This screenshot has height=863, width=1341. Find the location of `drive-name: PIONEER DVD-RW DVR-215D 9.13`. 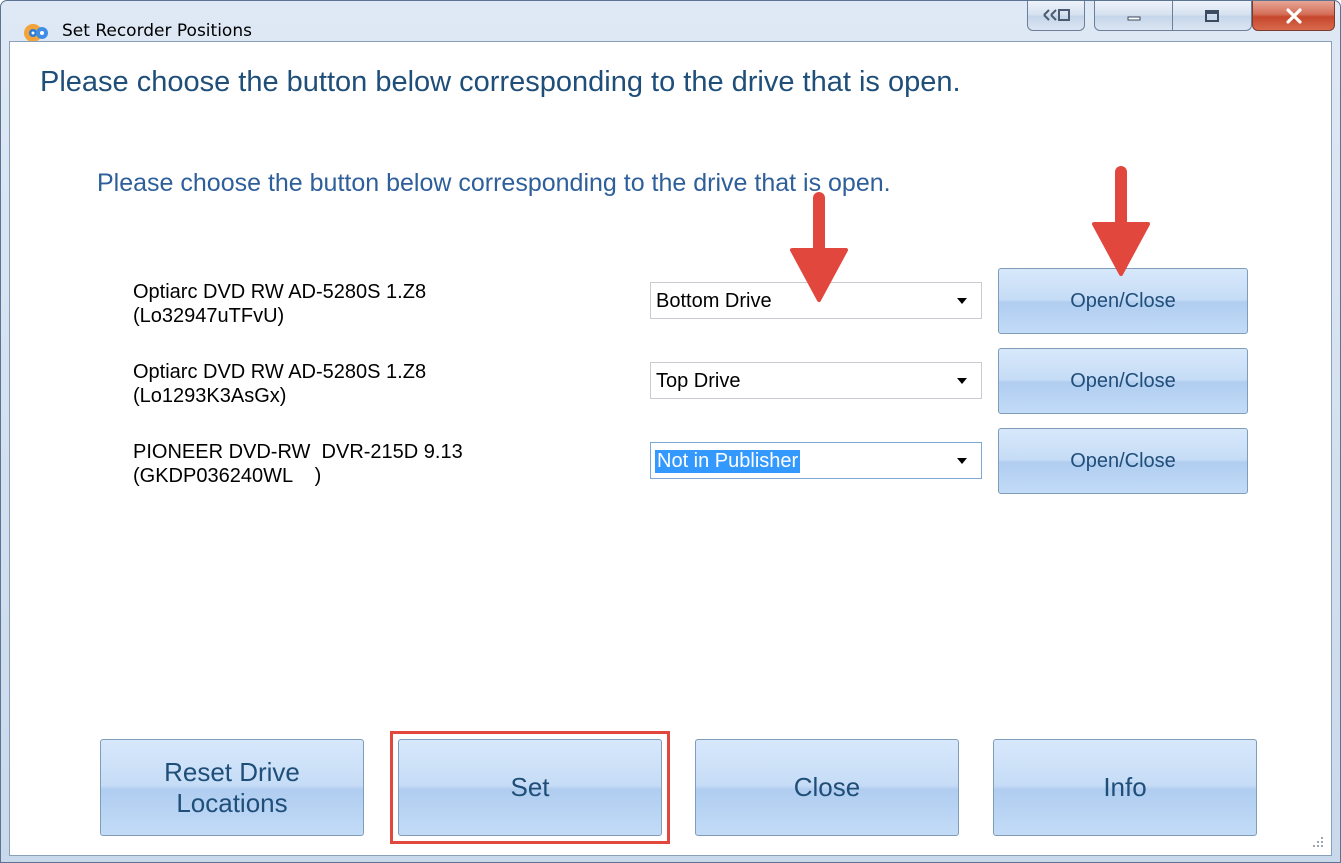

drive-name: PIONEER DVD-RW DVR-215D 9.13 is located at coordinates (298, 452).